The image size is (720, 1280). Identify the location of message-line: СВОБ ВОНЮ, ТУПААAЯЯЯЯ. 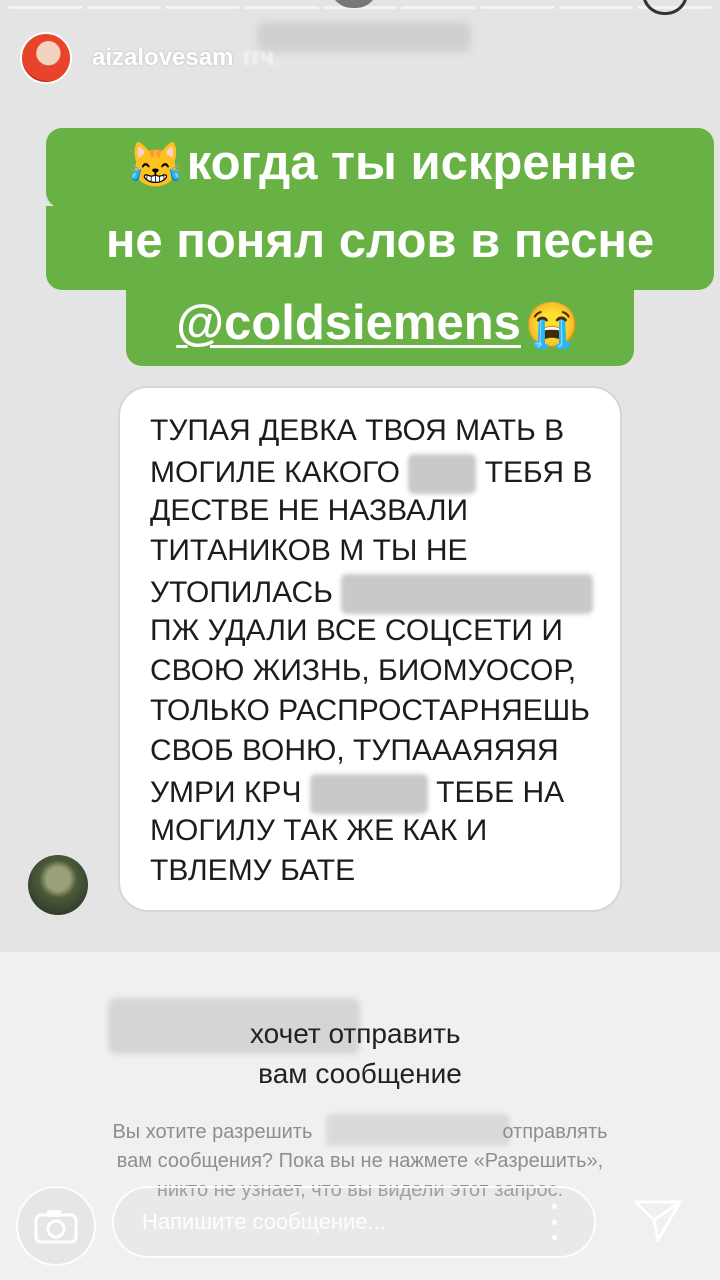
(354, 750).